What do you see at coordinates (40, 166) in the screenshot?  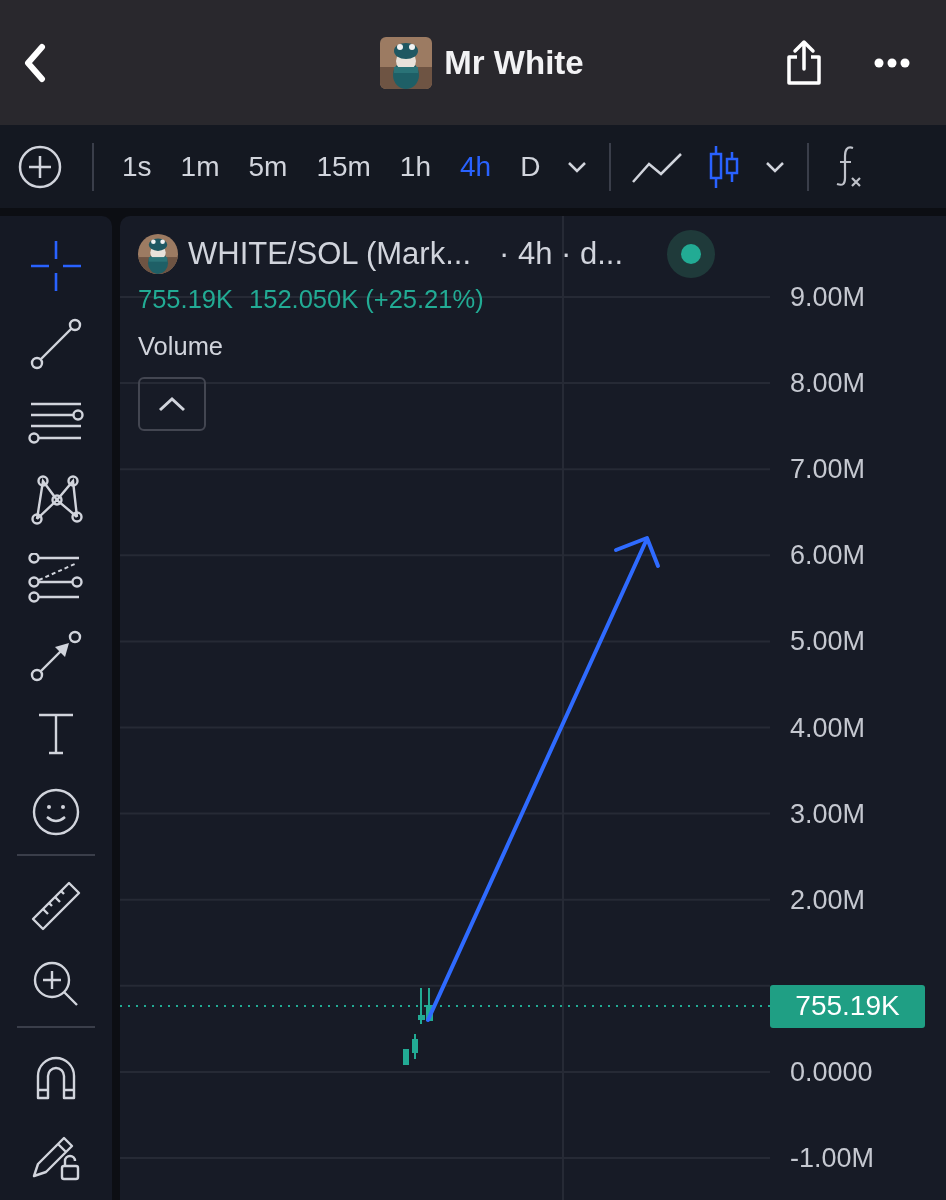 I see `add-button` at bounding box center [40, 166].